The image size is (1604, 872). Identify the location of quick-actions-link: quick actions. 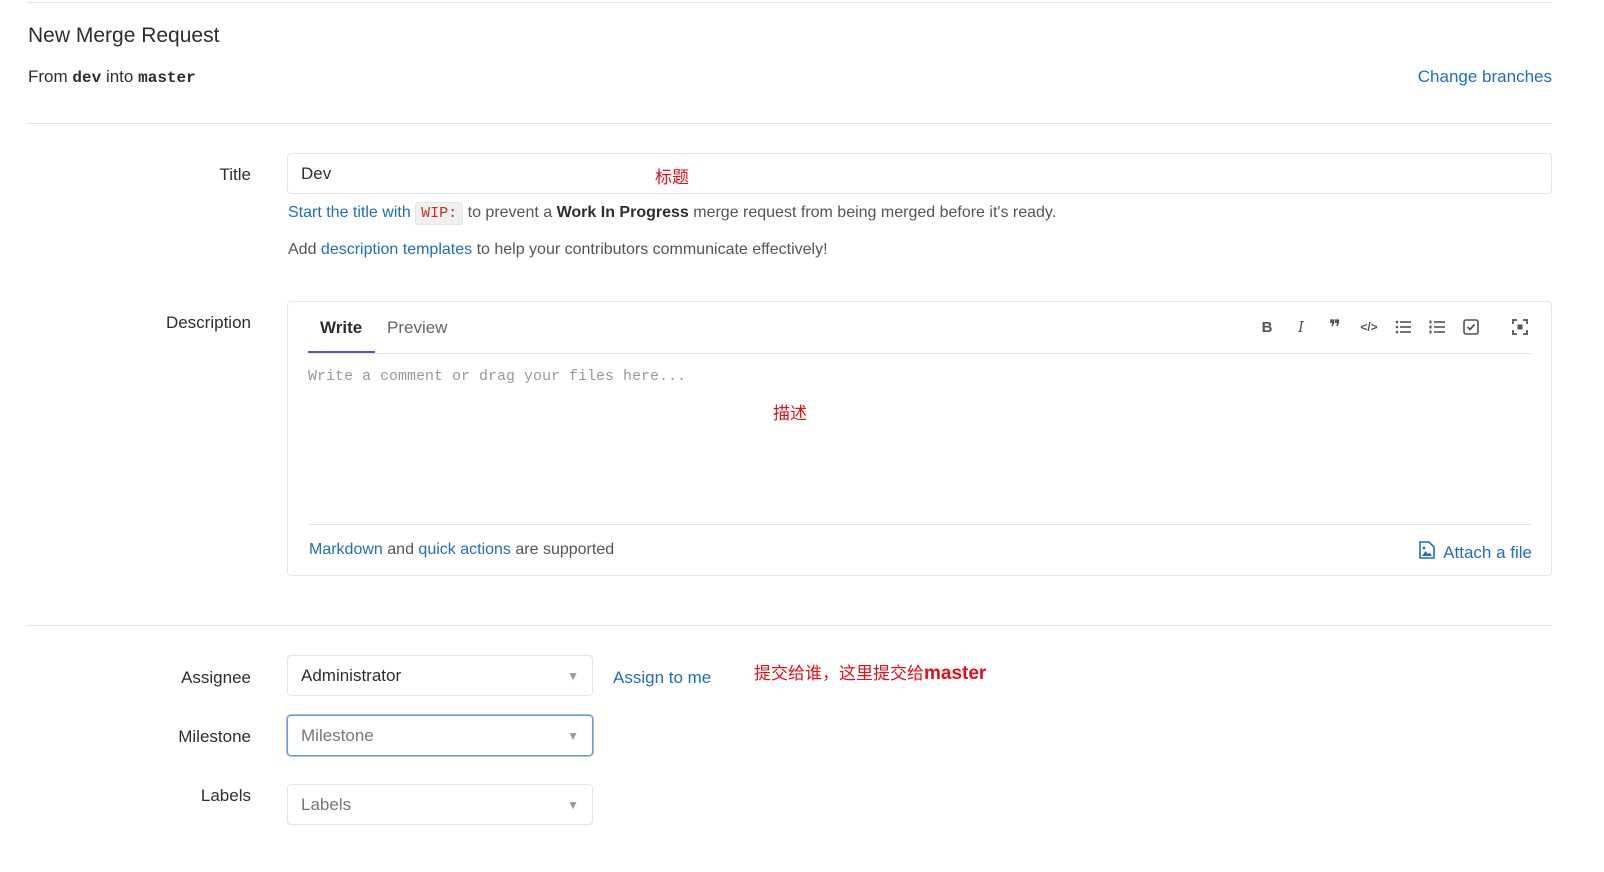
(464, 549).